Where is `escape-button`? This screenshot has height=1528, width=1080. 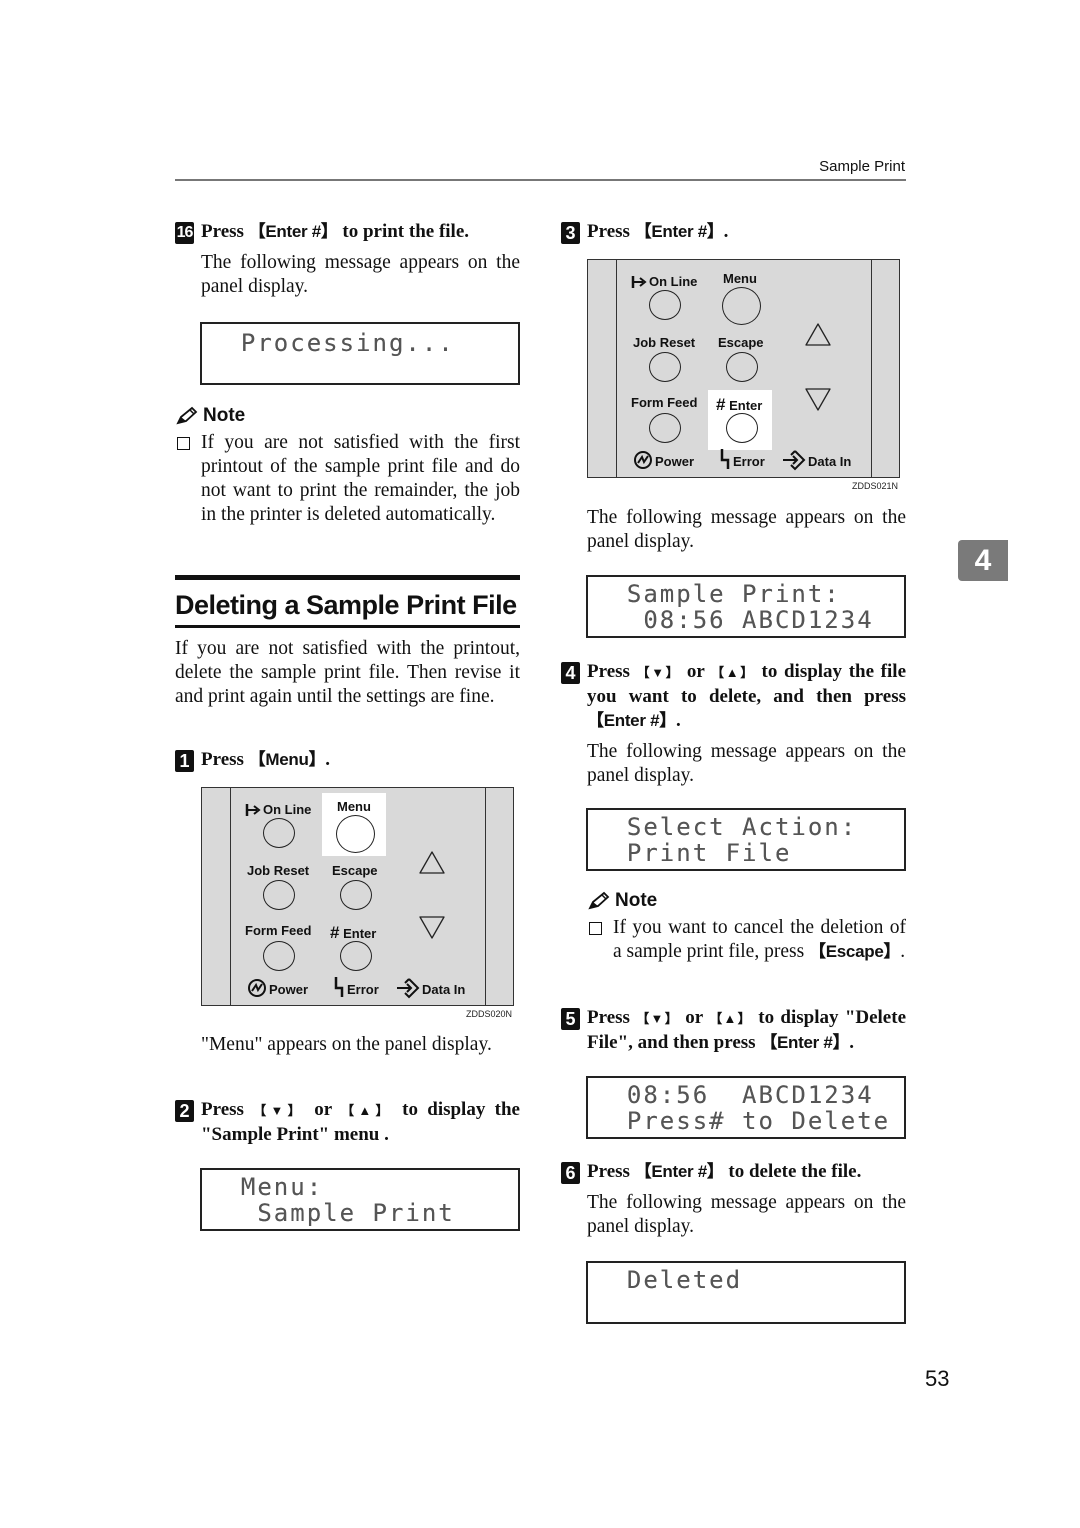 escape-button is located at coordinates (742, 367).